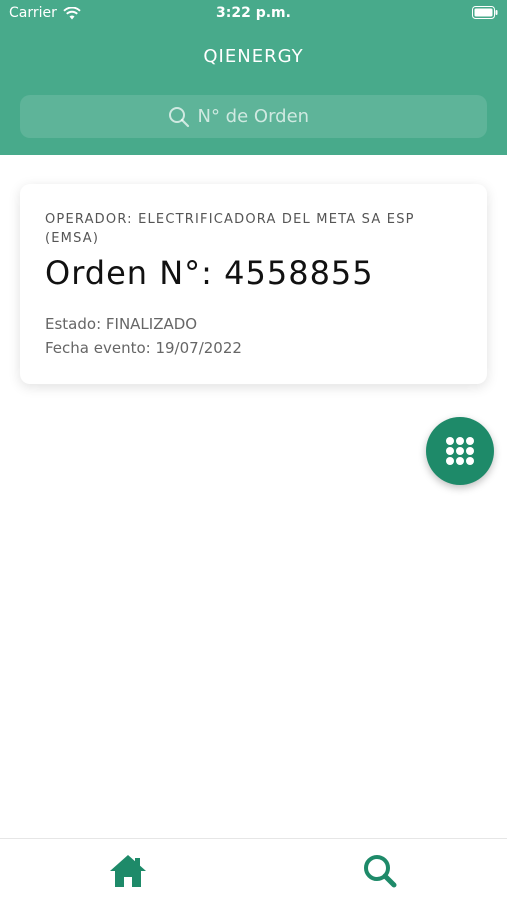 The image size is (507, 901). Describe the element at coordinates (209, 273) in the screenshot. I see `order-number: Orden N°: 4558855` at that location.